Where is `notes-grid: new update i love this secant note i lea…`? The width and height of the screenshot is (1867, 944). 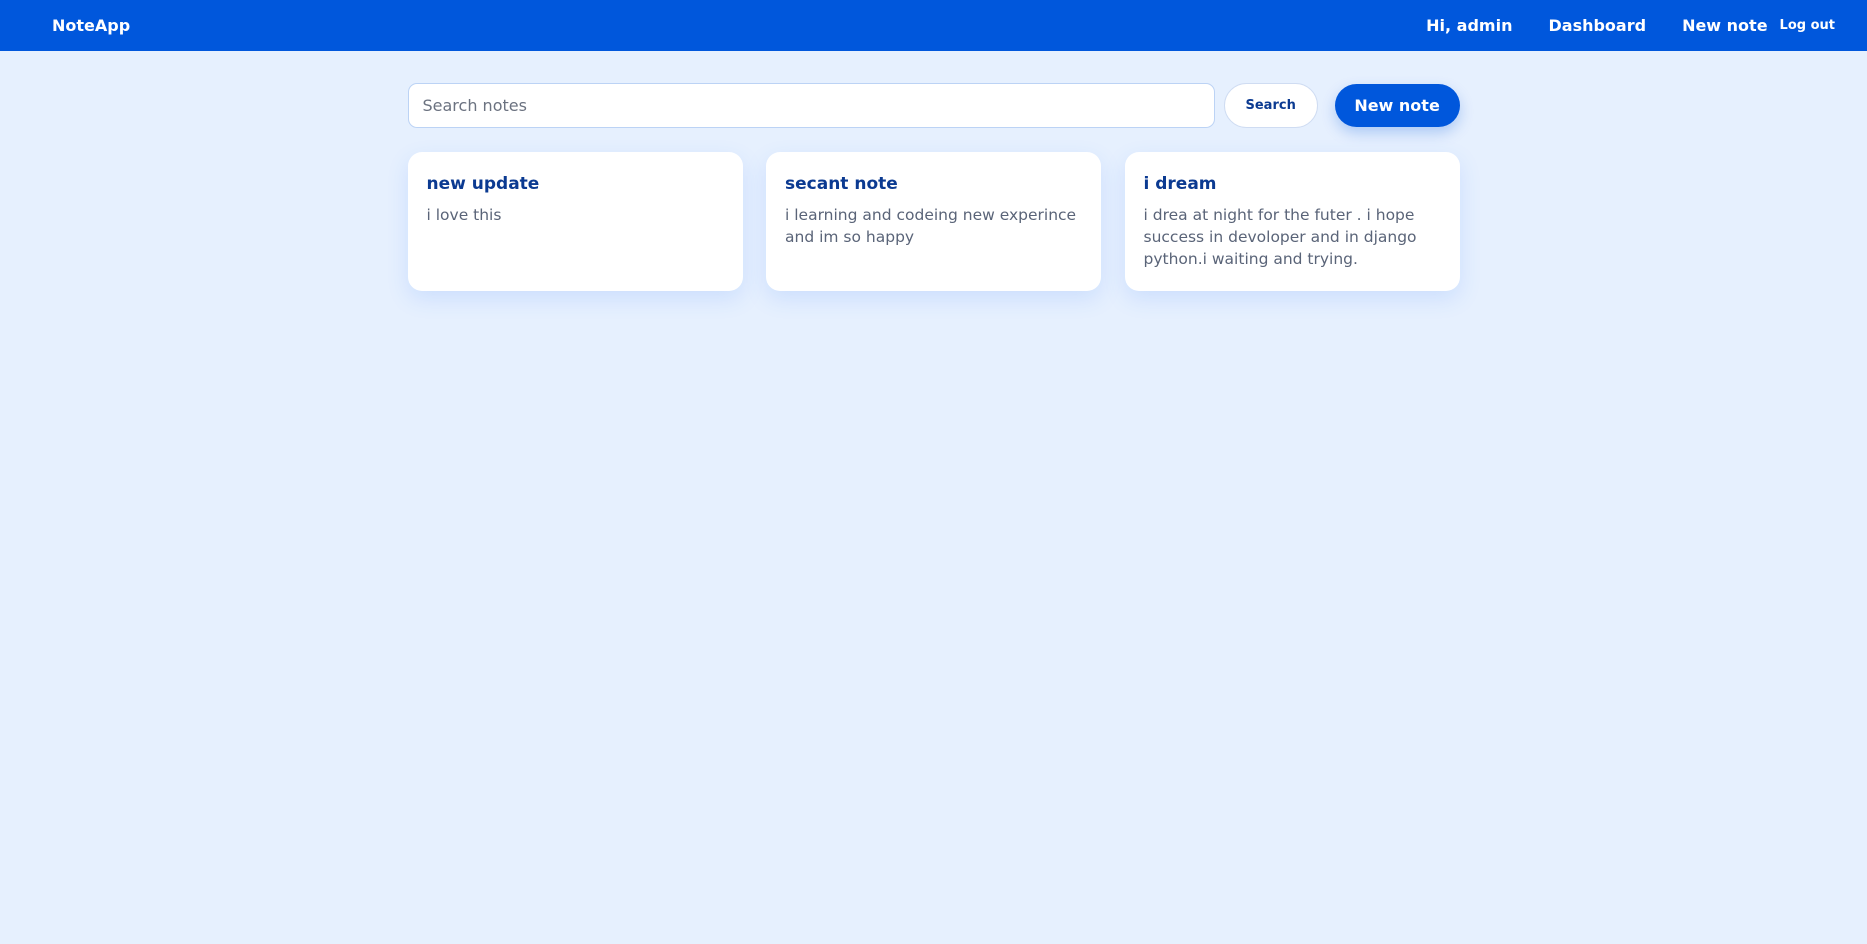 notes-grid: new update i love this secant note i lea… is located at coordinates (933, 221).